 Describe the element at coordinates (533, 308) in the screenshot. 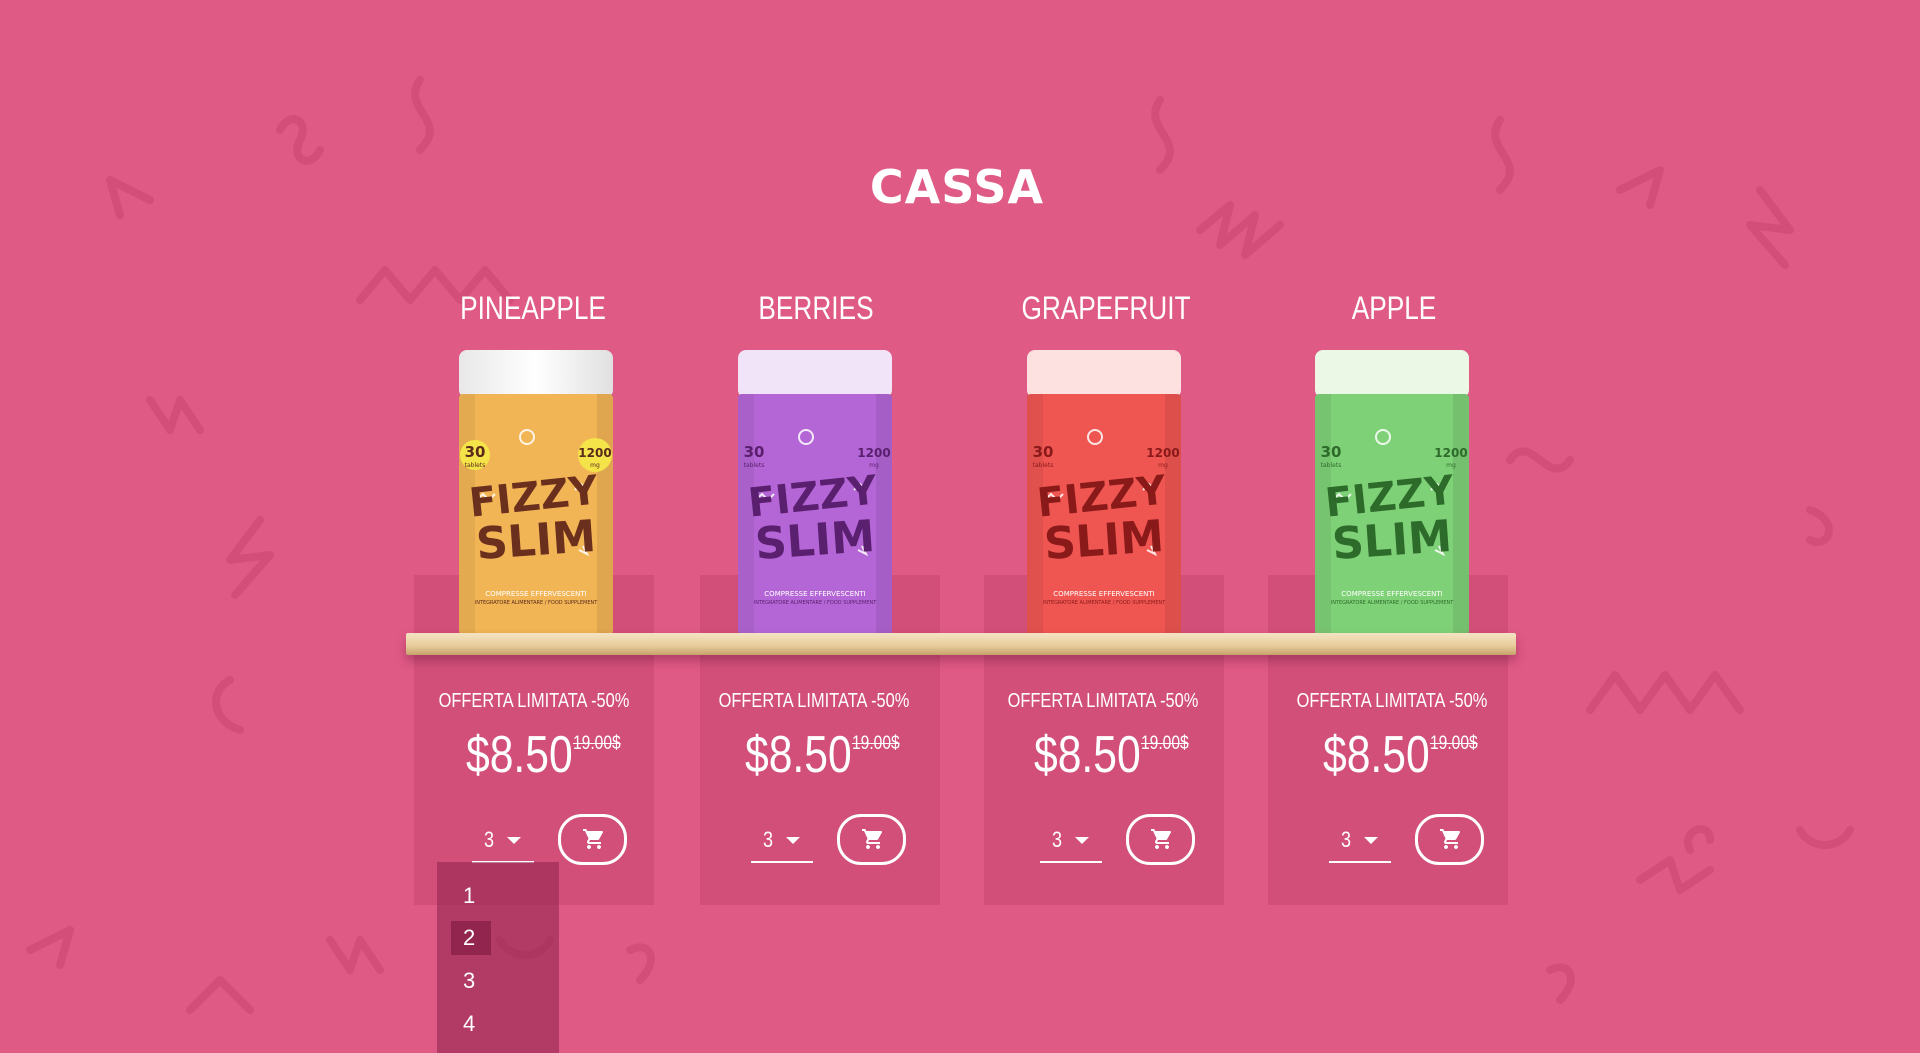

I see `product-name: PINEAPPLE` at that location.